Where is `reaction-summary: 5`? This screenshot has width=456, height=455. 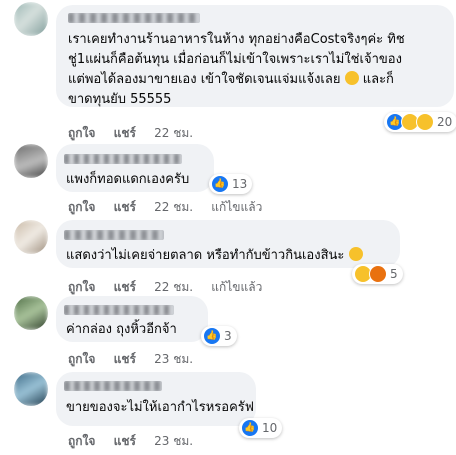
reaction-summary: 5 is located at coordinates (377, 274).